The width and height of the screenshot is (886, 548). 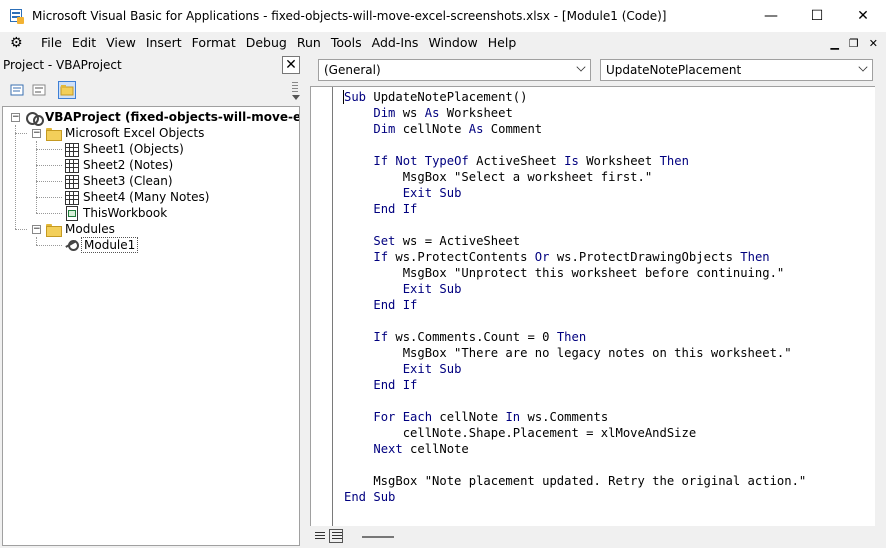 I want to click on tree-item-sheet1: Sheet1 (Objects), so click(x=124, y=149).